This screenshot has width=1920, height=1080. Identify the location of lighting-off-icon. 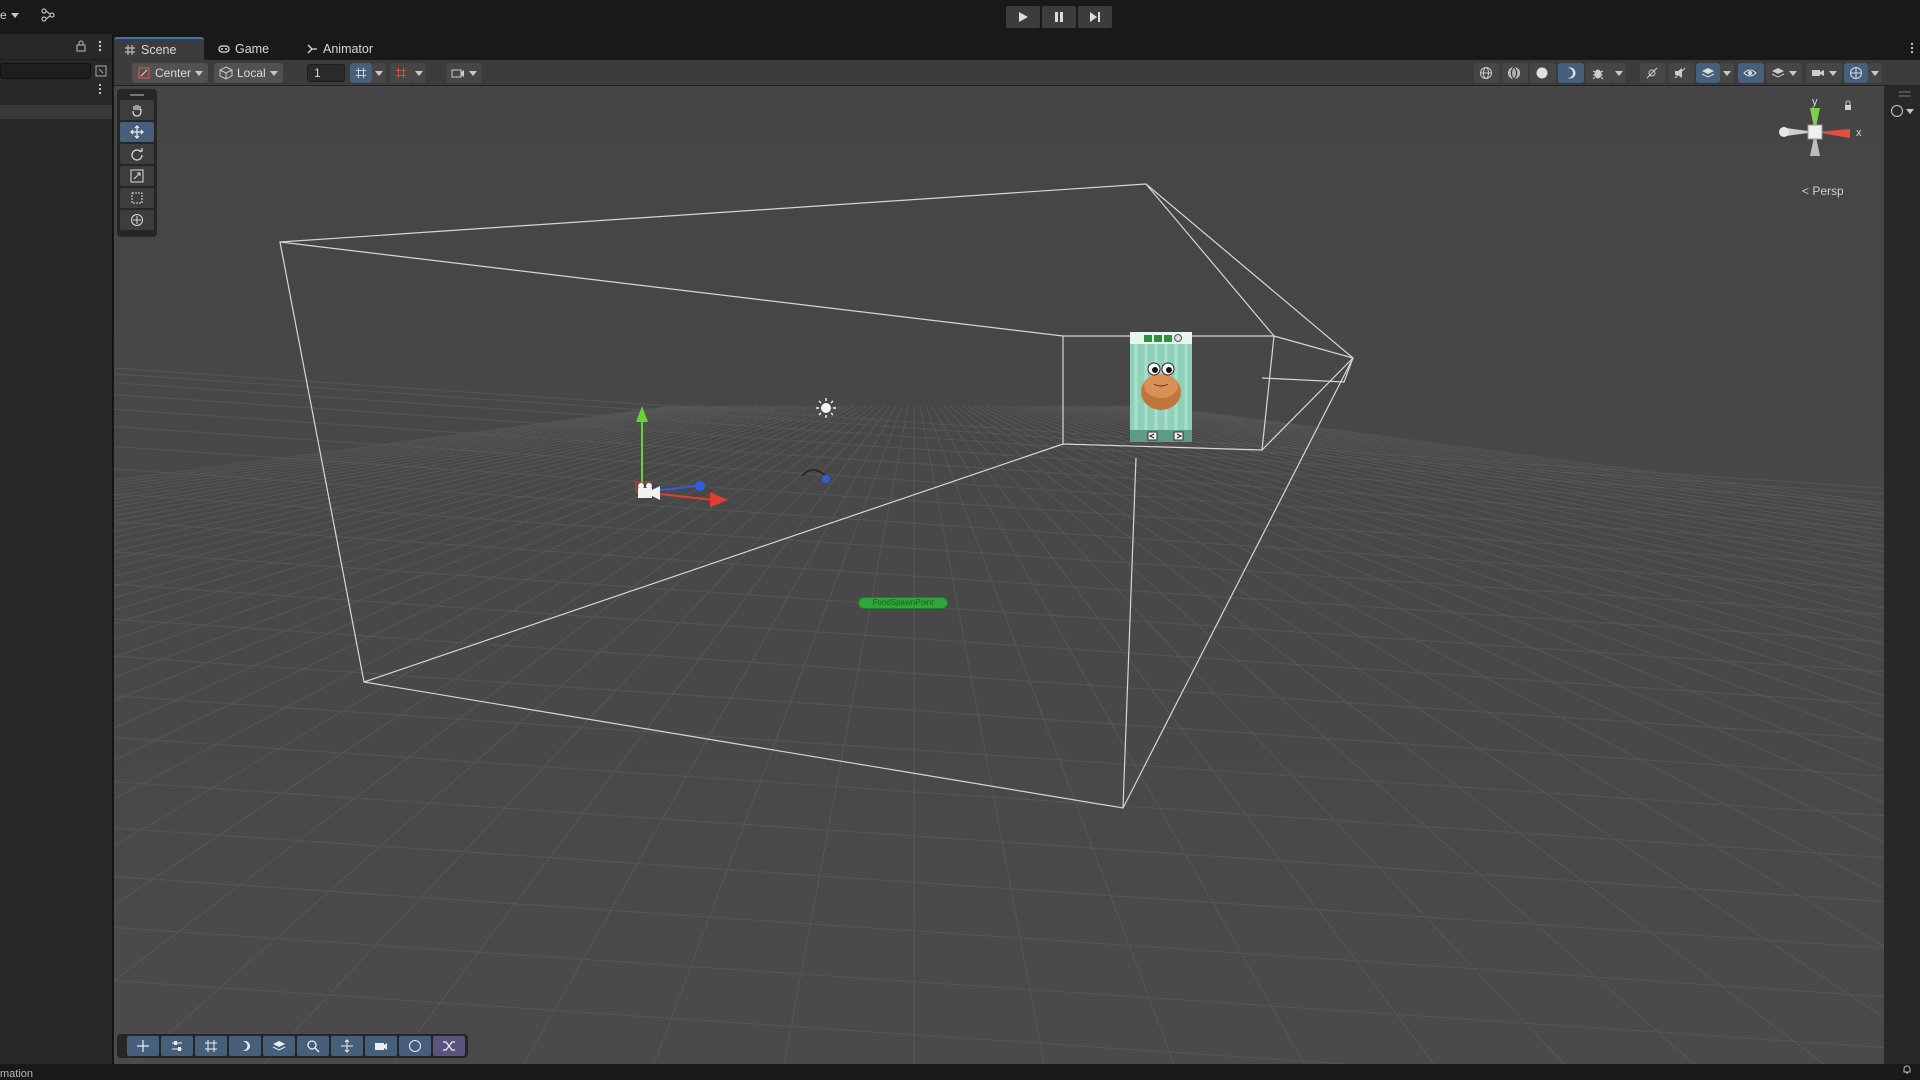
(1652, 73).